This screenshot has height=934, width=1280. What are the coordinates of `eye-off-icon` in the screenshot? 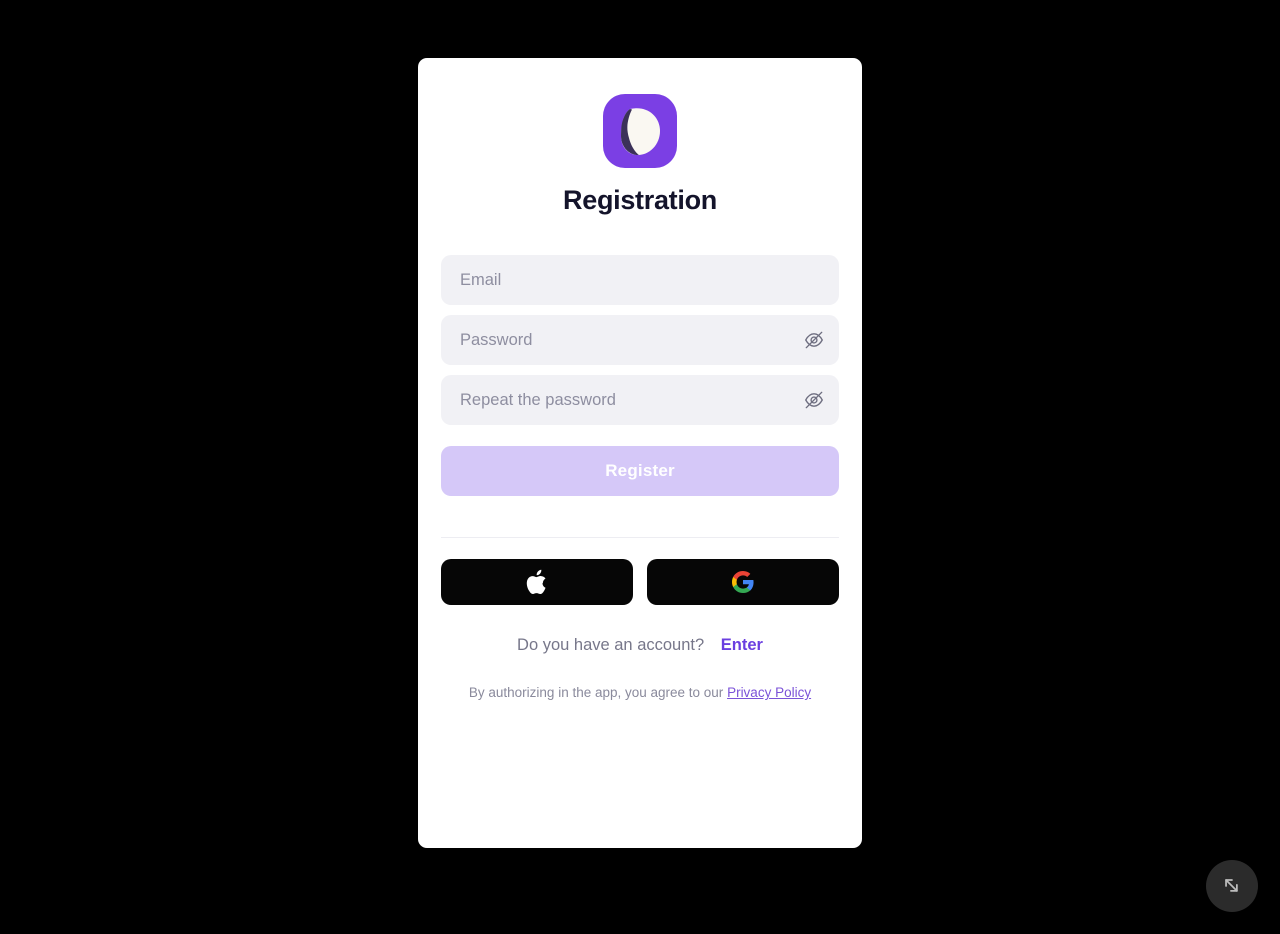 It's located at (817, 340).